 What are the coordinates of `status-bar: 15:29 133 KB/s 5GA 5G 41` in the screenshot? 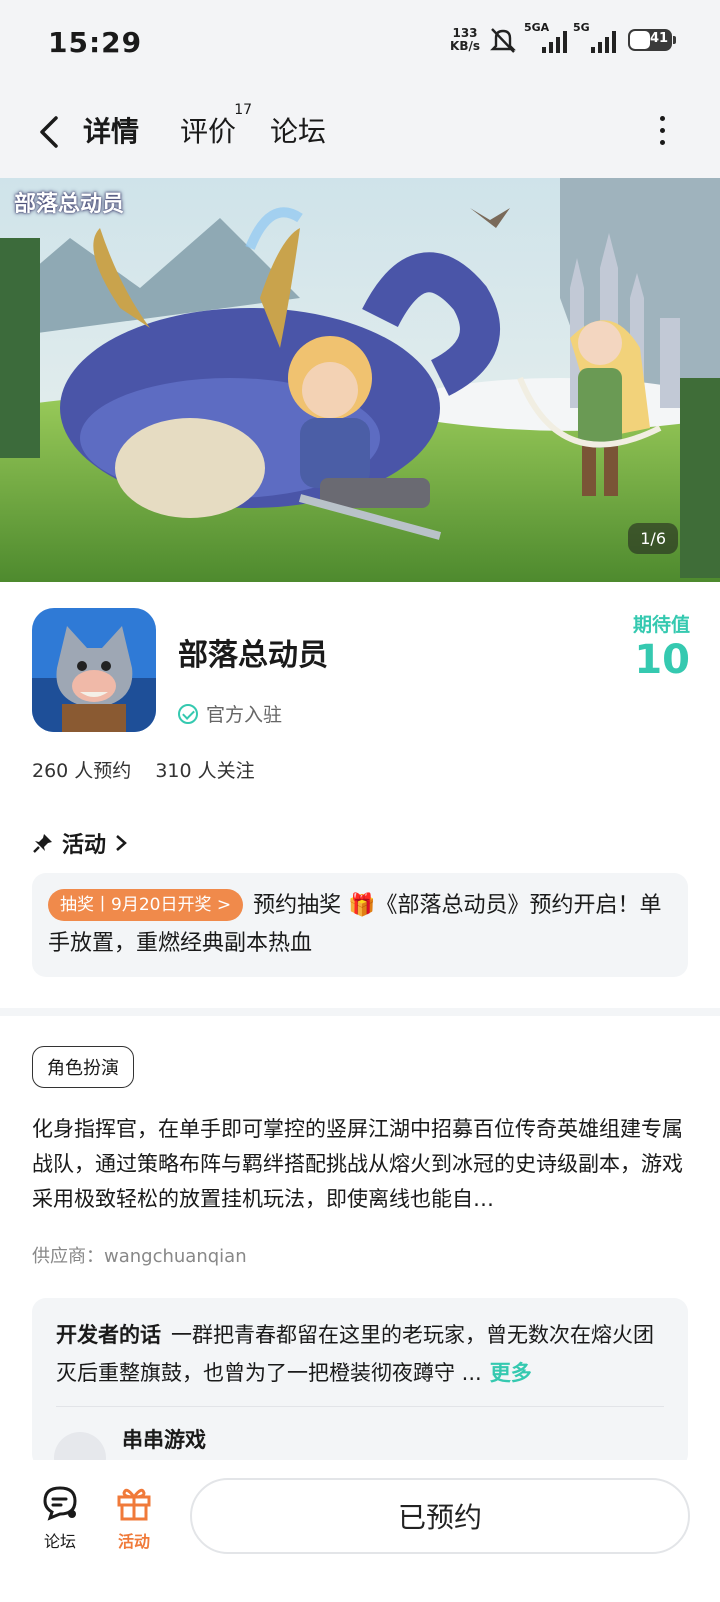 It's located at (360, 43).